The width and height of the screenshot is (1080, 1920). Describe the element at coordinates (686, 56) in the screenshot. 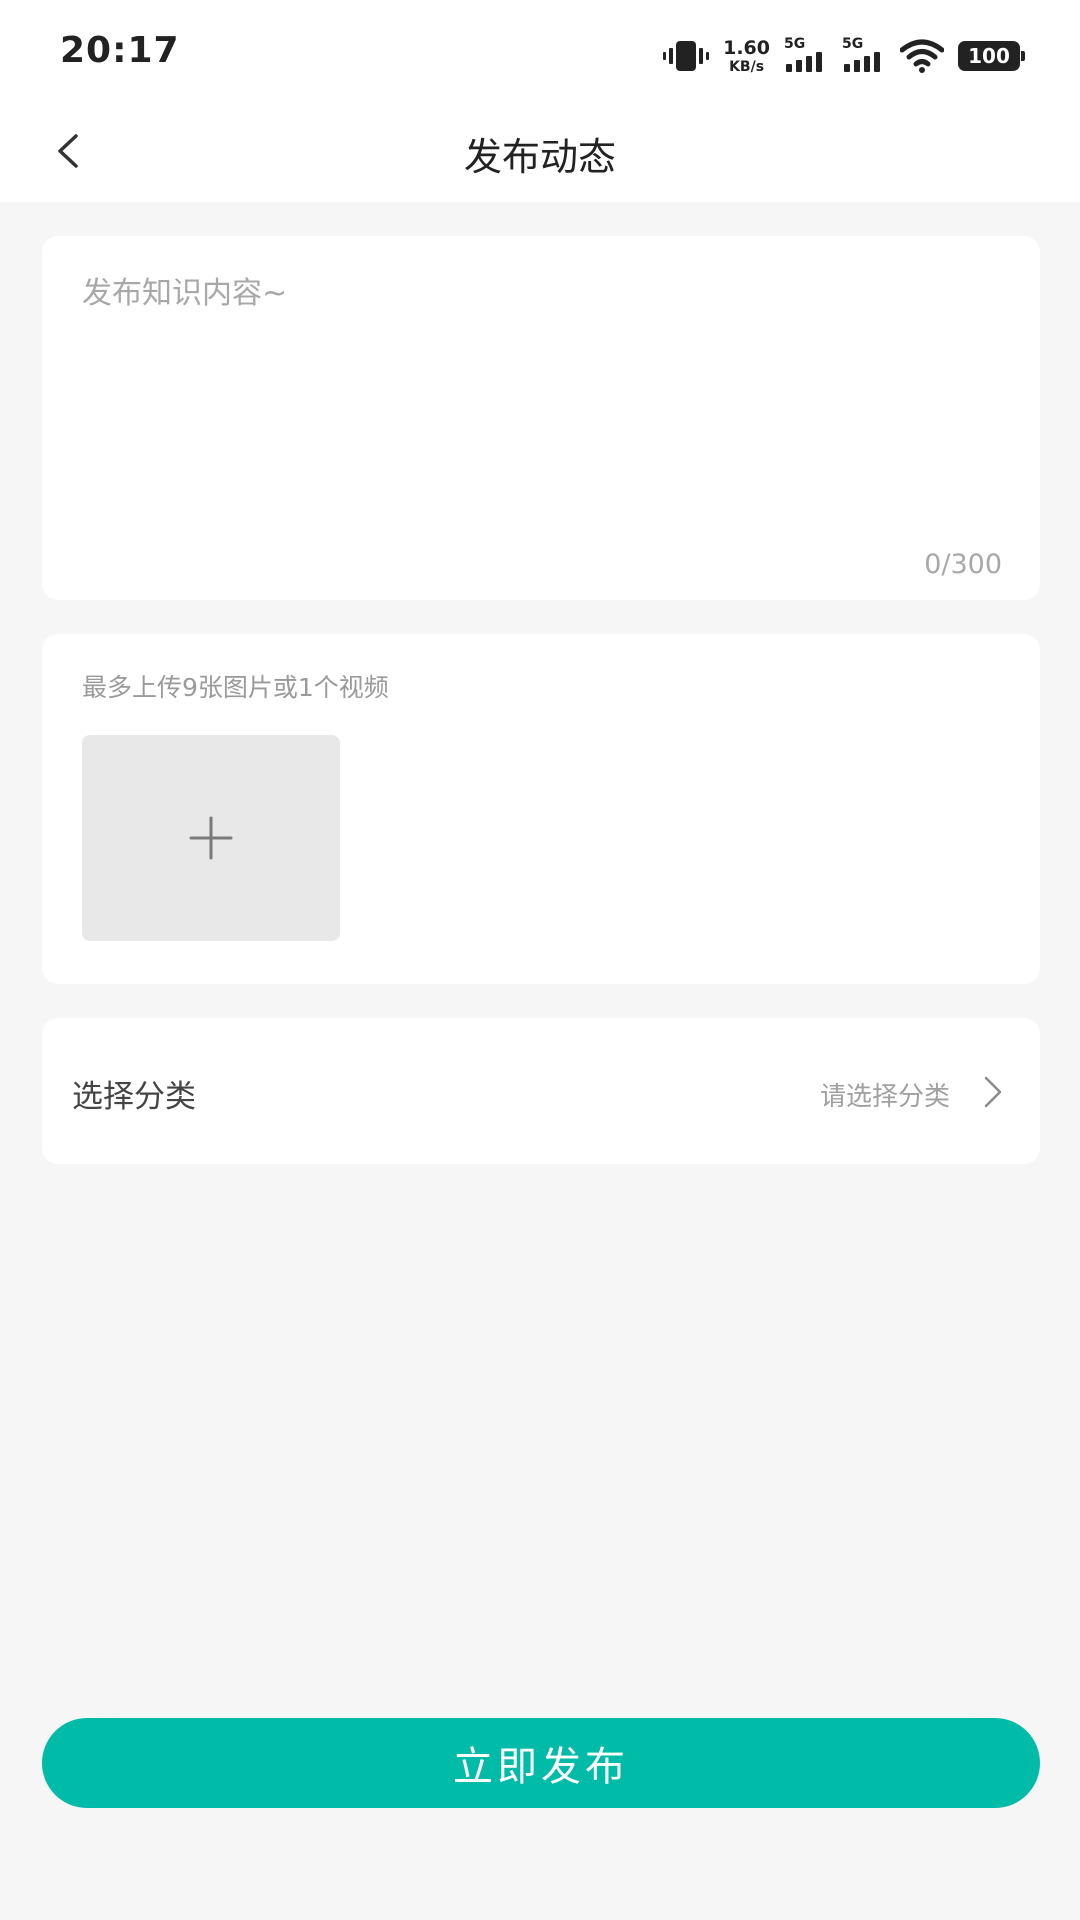

I see `vibrate-icon` at that location.